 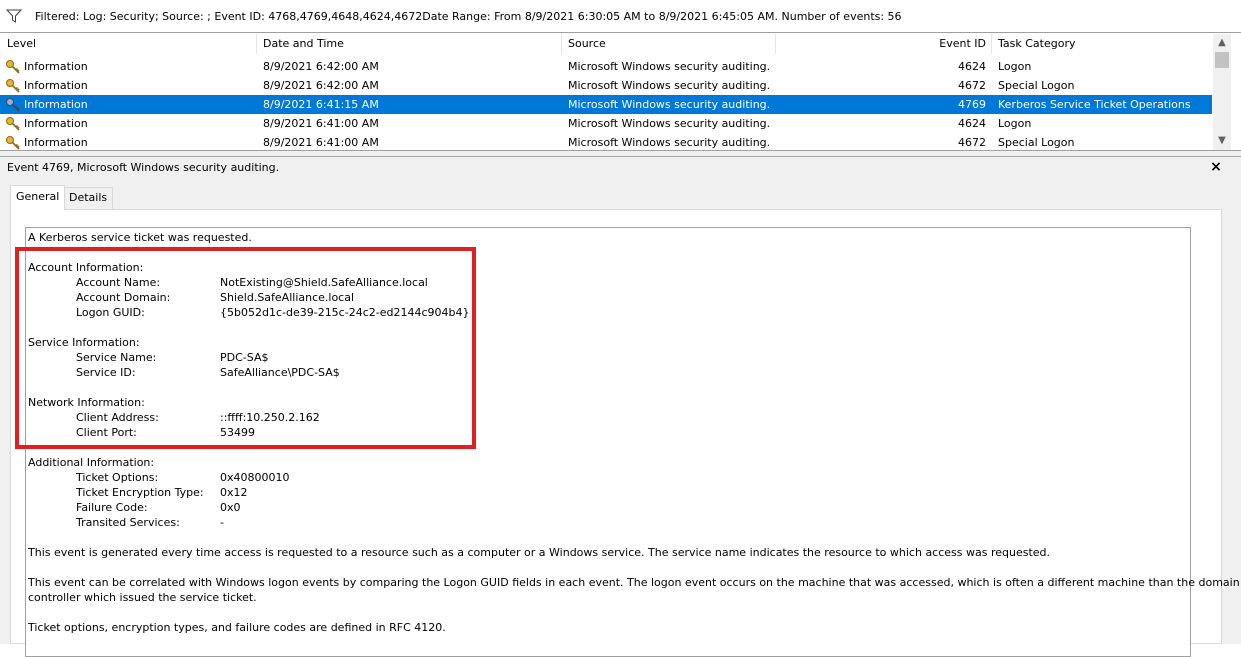 What do you see at coordinates (345, 312) in the screenshot?
I see `logon-guid-value: {5b052d1c-de39-215c-24c2-ed2144c904b4}` at bounding box center [345, 312].